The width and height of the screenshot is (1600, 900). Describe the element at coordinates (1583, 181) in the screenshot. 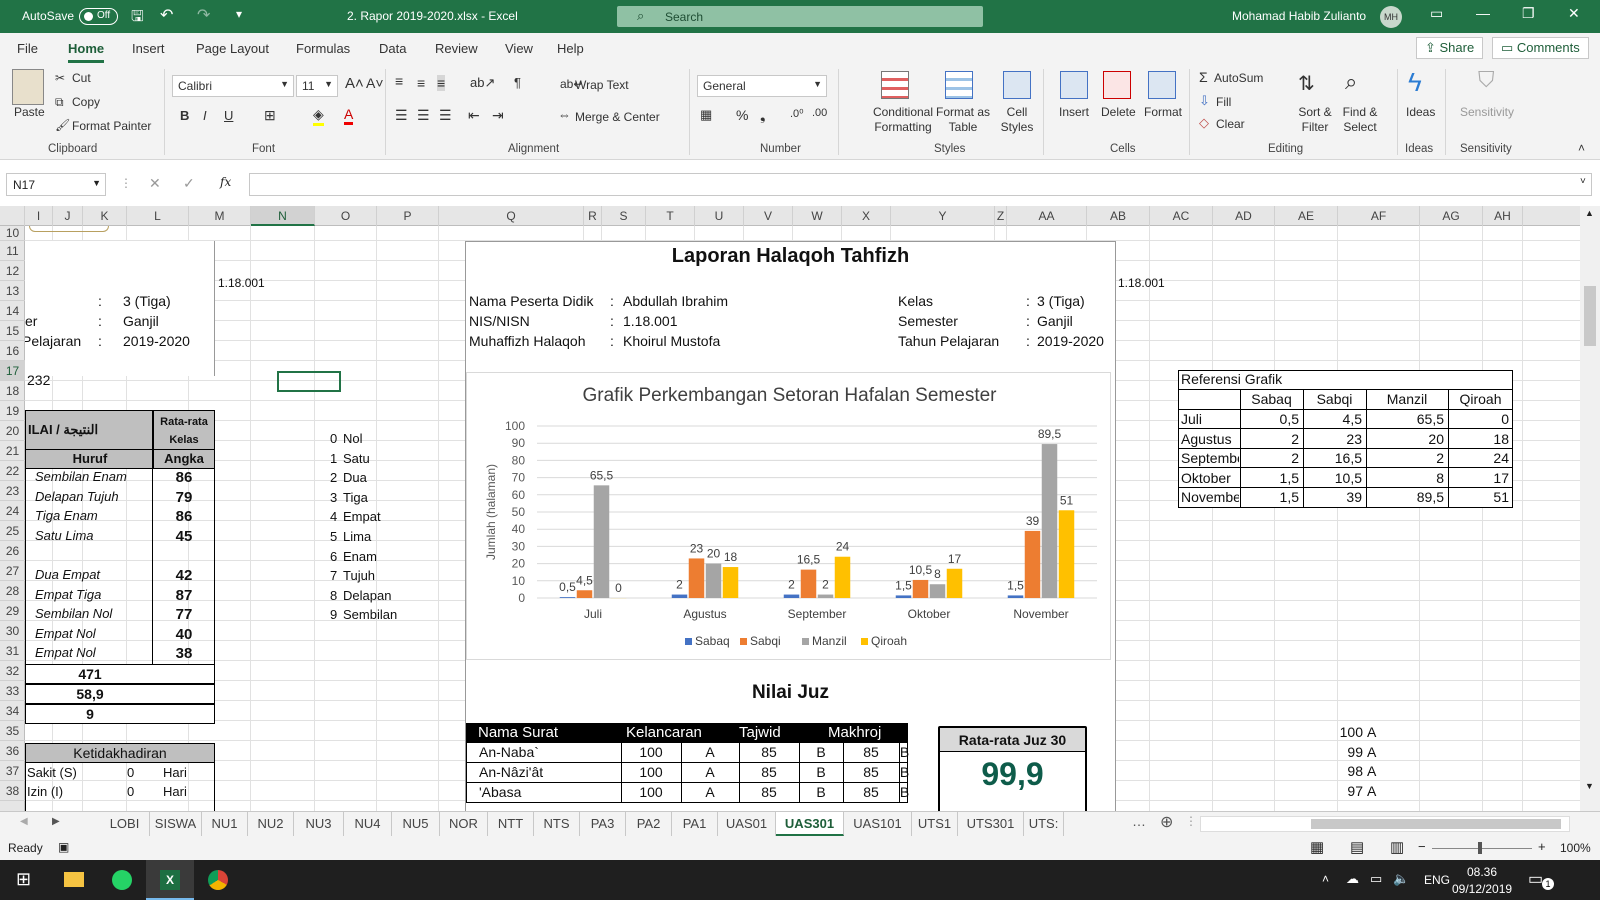

I see `expand-formula-icon: ˅` at that location.